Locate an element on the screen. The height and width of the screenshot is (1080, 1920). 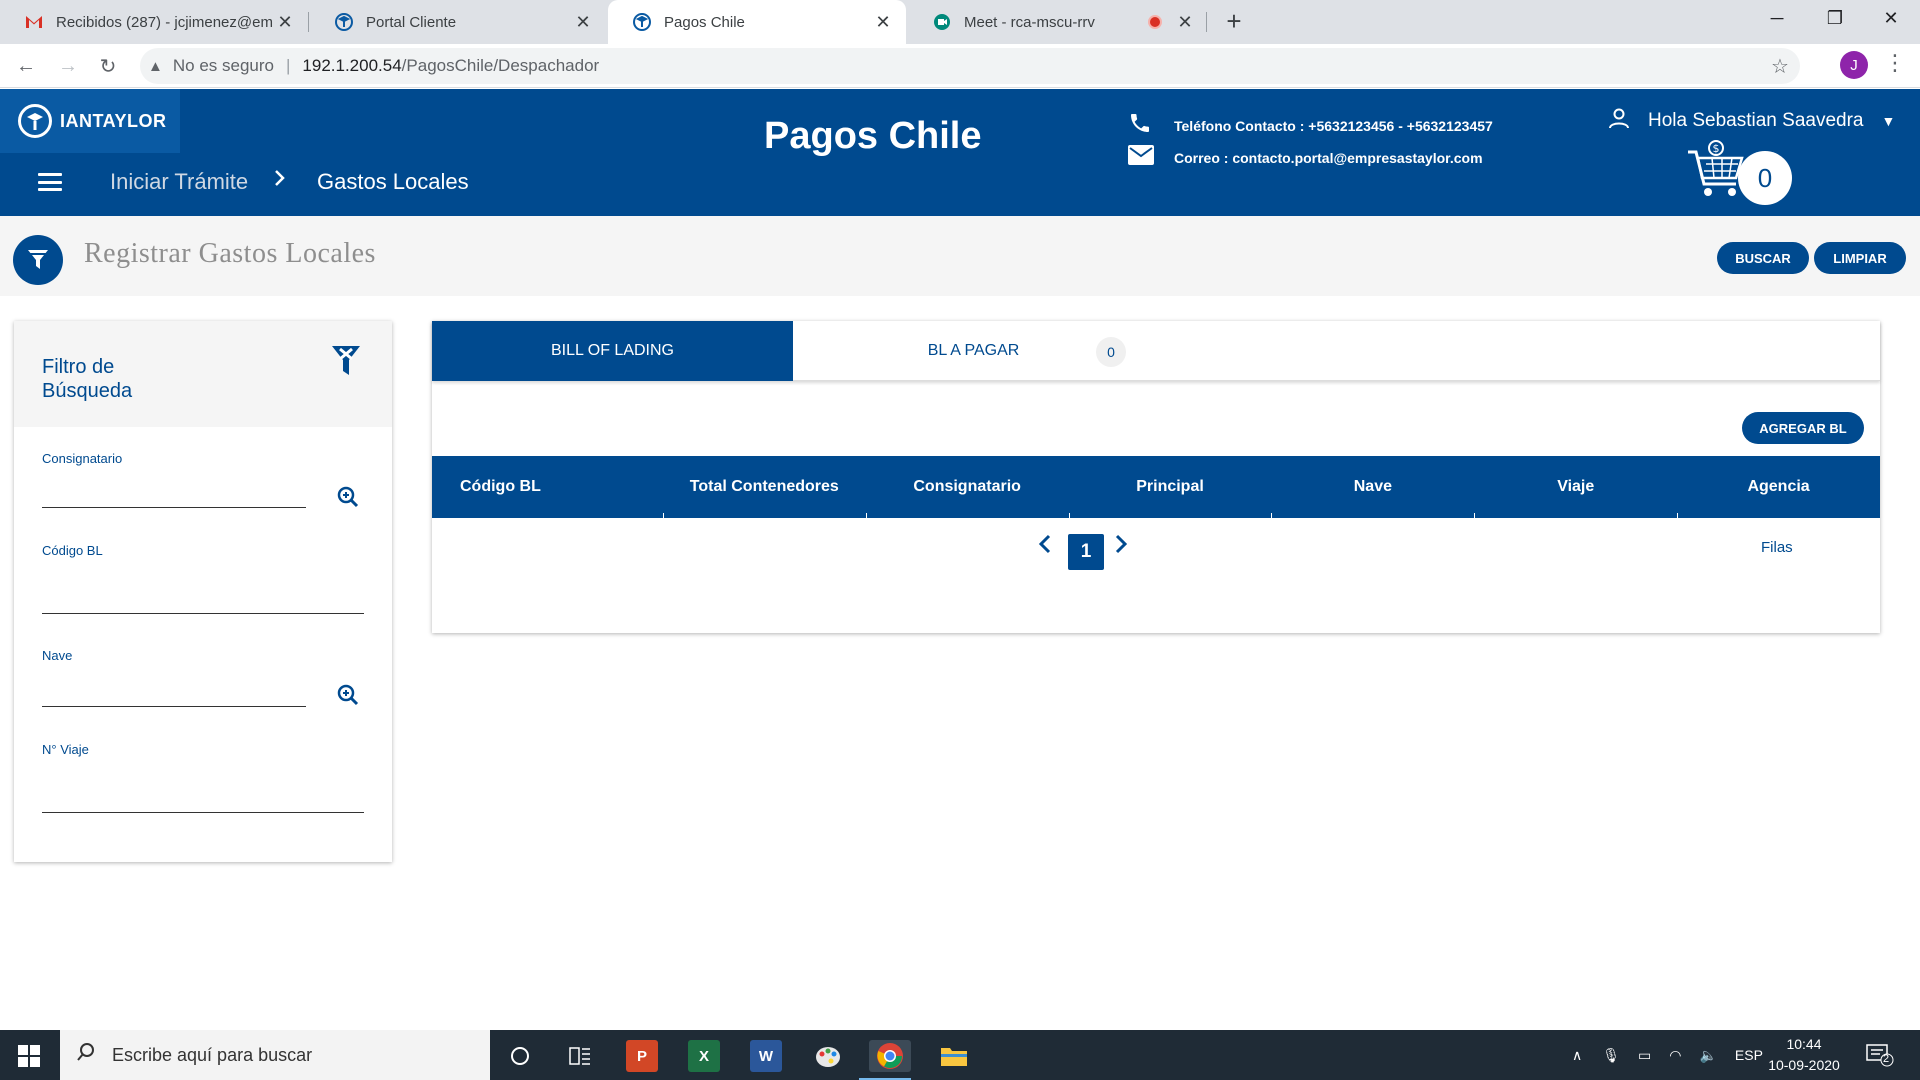
column-codigo-bl: Código BL is located at coordinates (547, 487).